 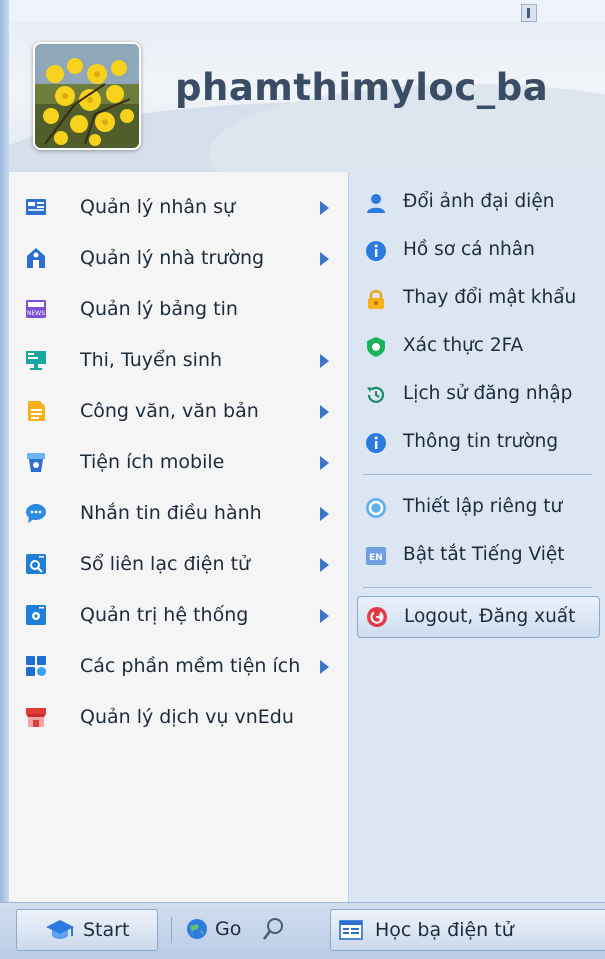 What do you see at coordinates (273, 929) in the screenshot?
I see `search-icon` at bounding box center [273, 929].